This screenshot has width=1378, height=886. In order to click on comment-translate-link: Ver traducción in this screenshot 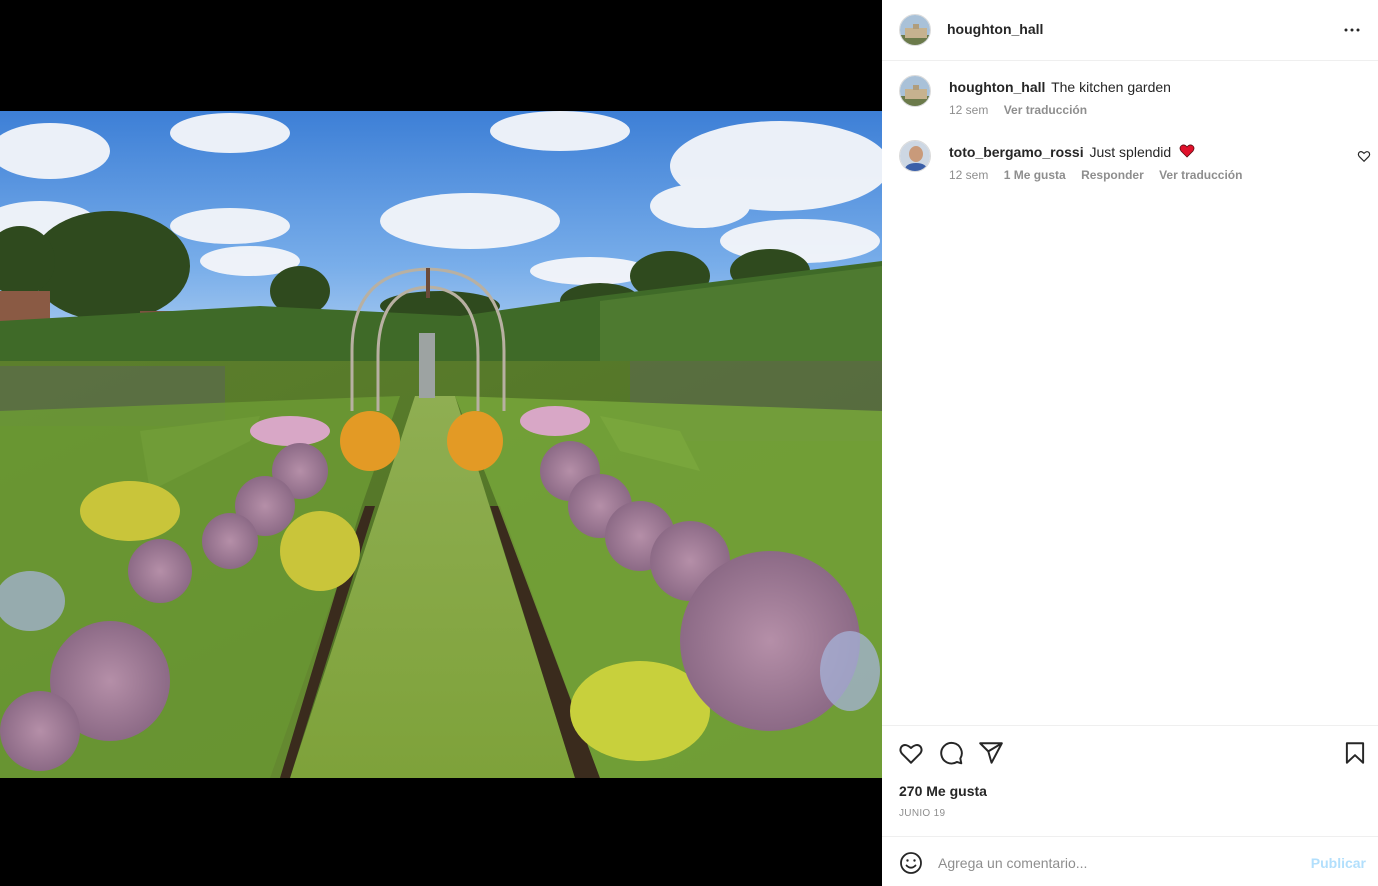, I will do `click(1200, 175)`.